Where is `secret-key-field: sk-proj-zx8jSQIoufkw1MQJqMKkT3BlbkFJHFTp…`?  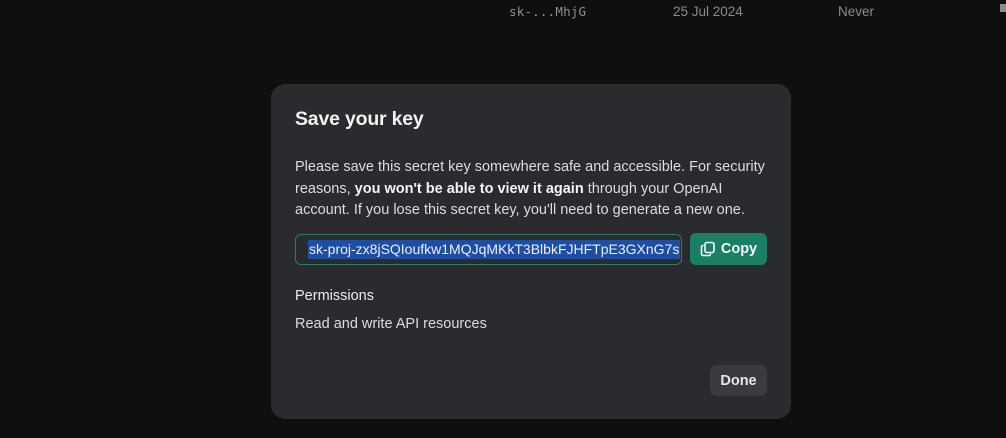 secret-key-field: sk-proj-zx8jSQIoufkw1MQJqMKkT3BlbkFJHFTp… is located at coordinates (488, 249).